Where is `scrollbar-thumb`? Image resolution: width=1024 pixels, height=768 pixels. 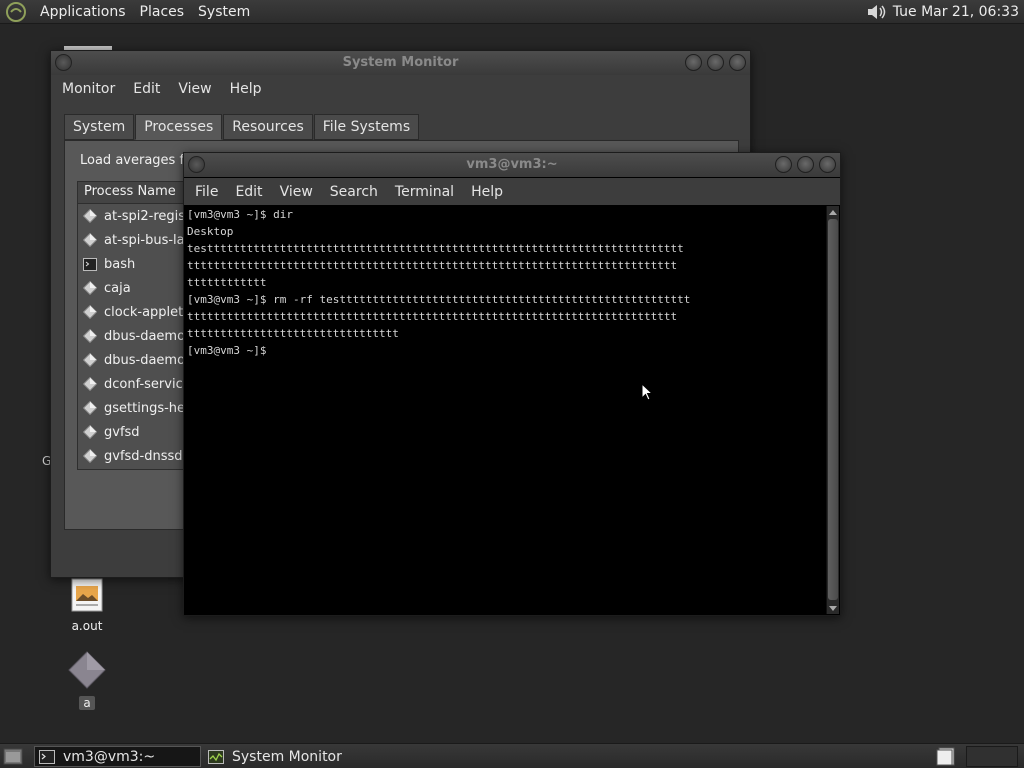
scrollbar-thumb is located at coordinates (833, 409).